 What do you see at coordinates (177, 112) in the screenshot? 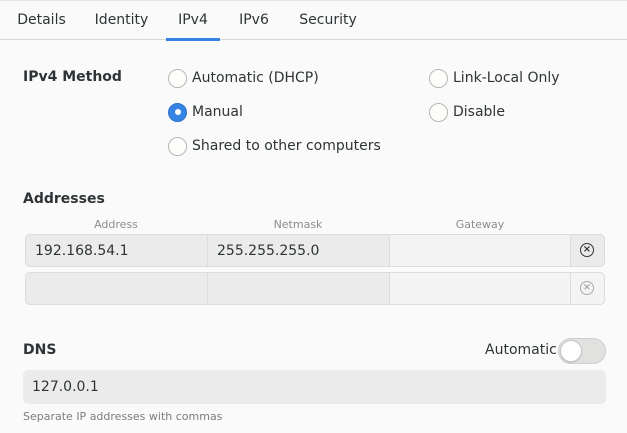
I see `radio-indicator-checked` at bounding box center [177, 112].